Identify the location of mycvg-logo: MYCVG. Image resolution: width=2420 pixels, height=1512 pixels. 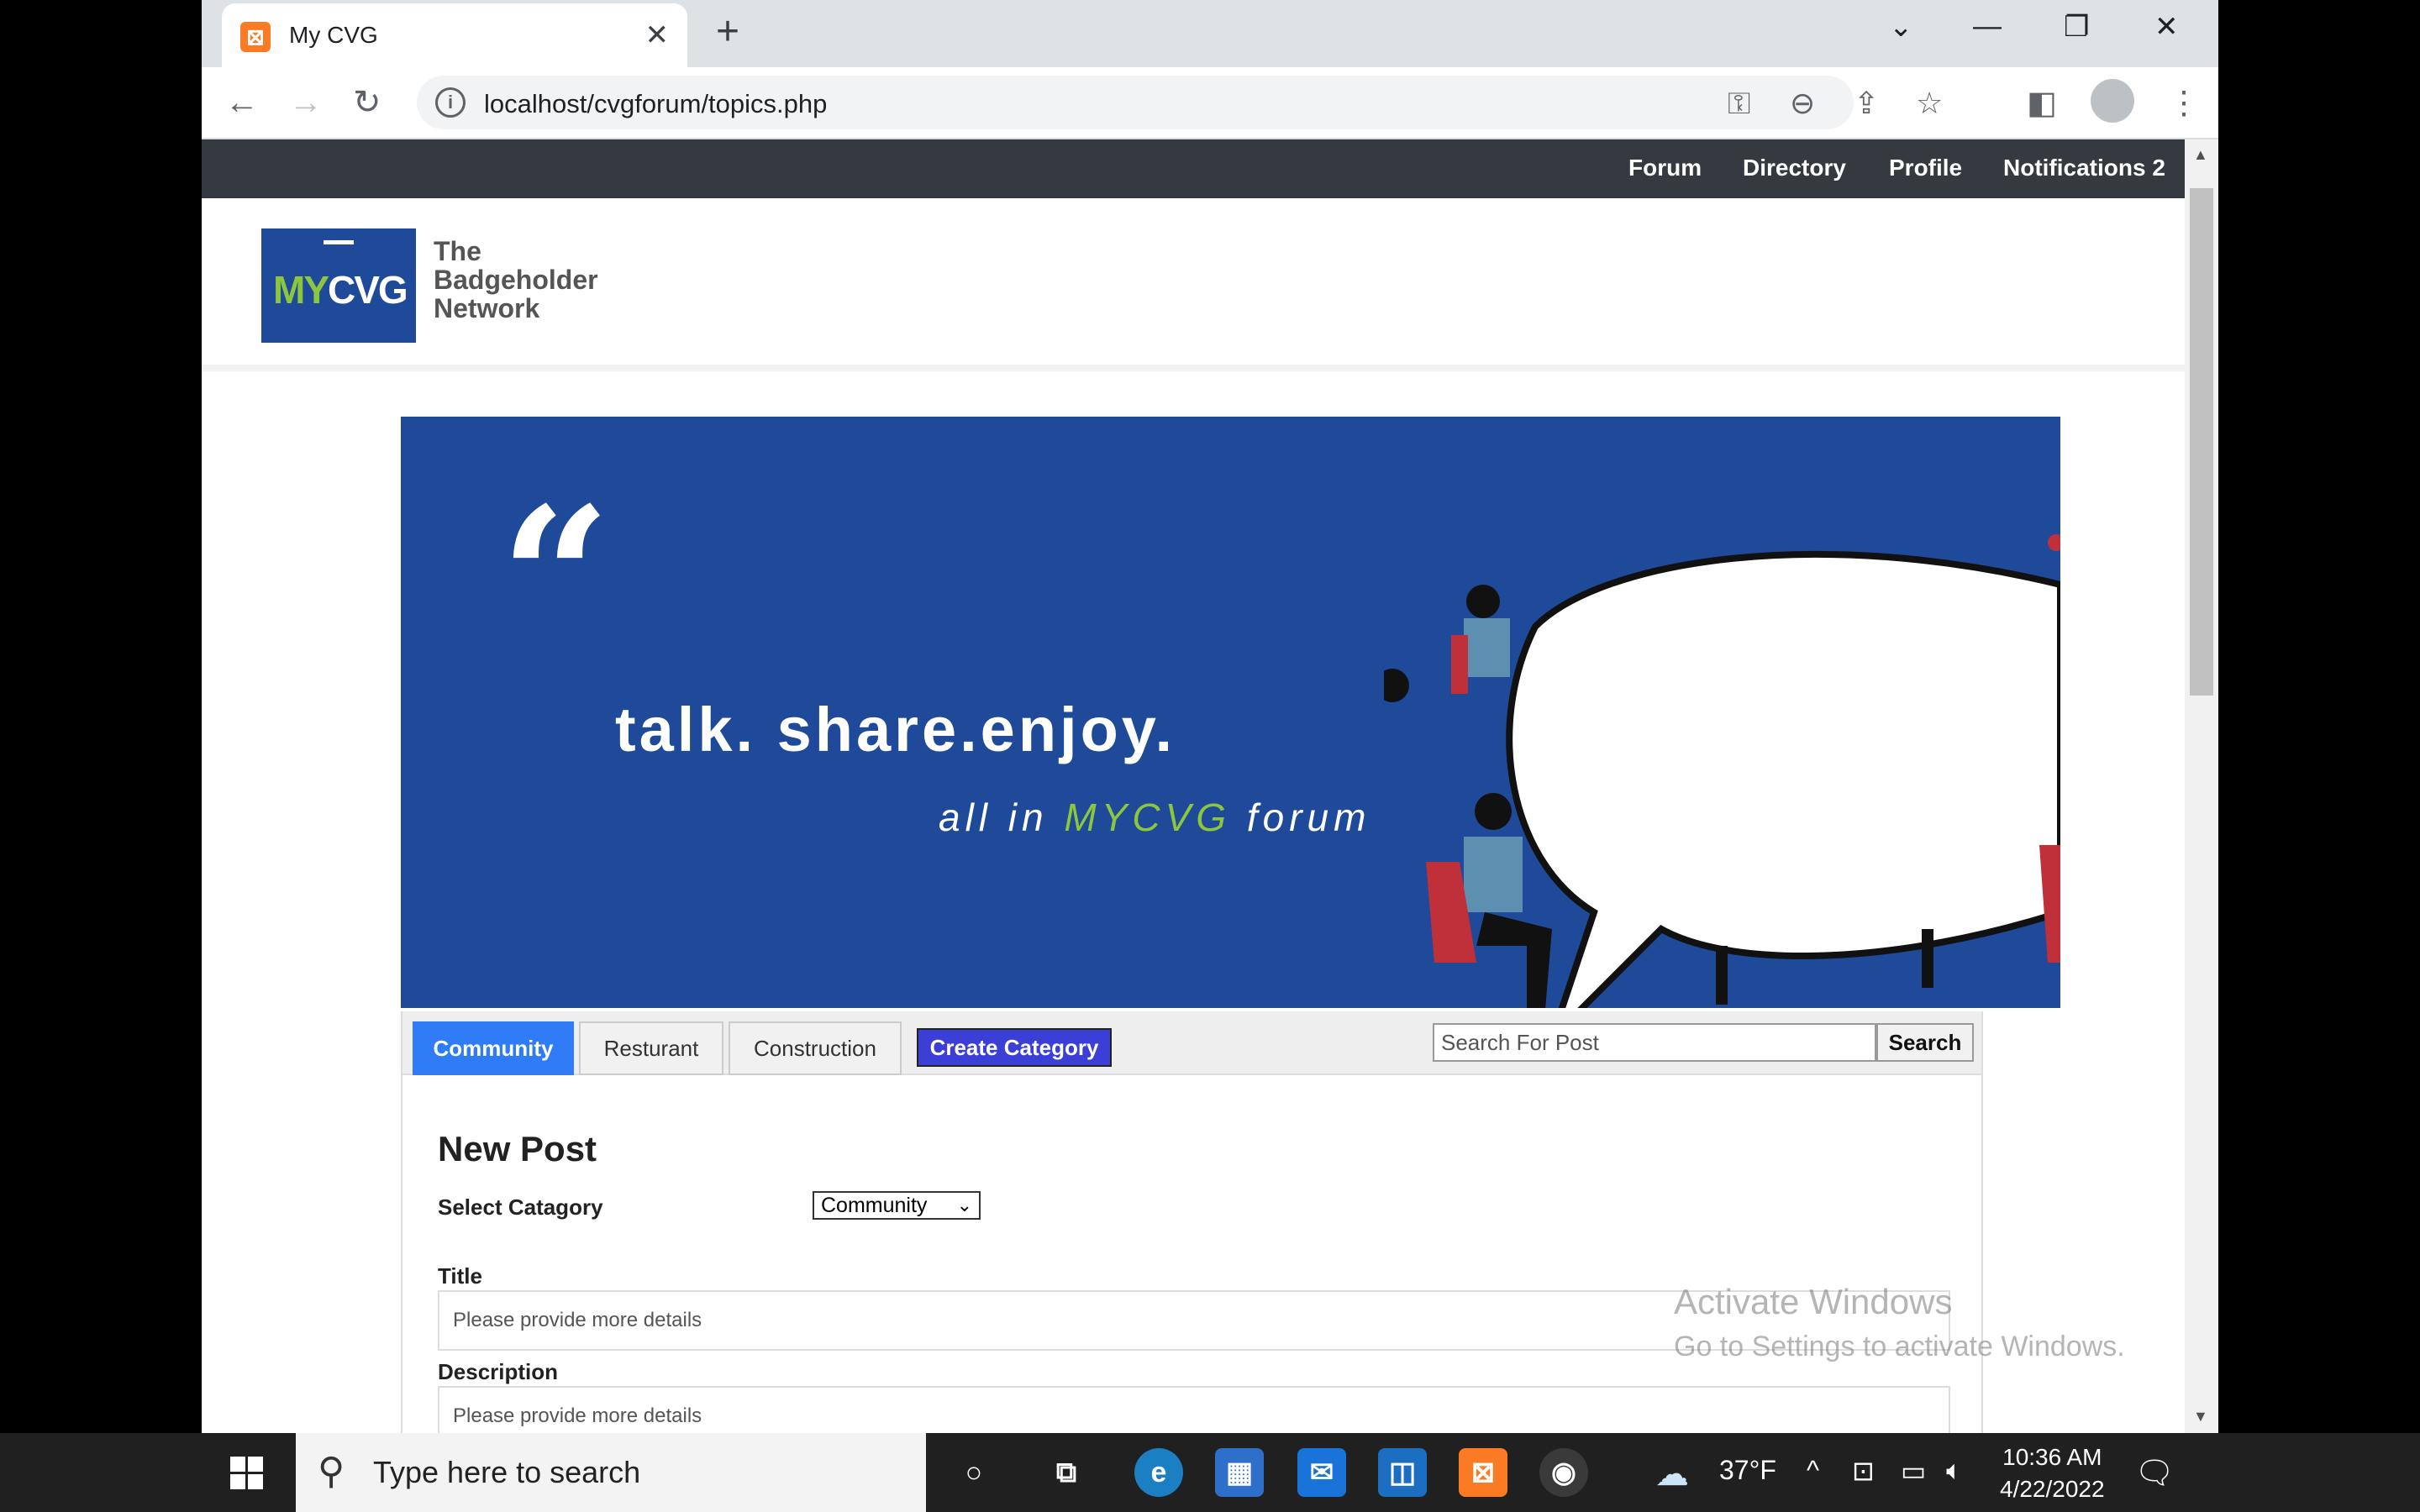
(338, 285).